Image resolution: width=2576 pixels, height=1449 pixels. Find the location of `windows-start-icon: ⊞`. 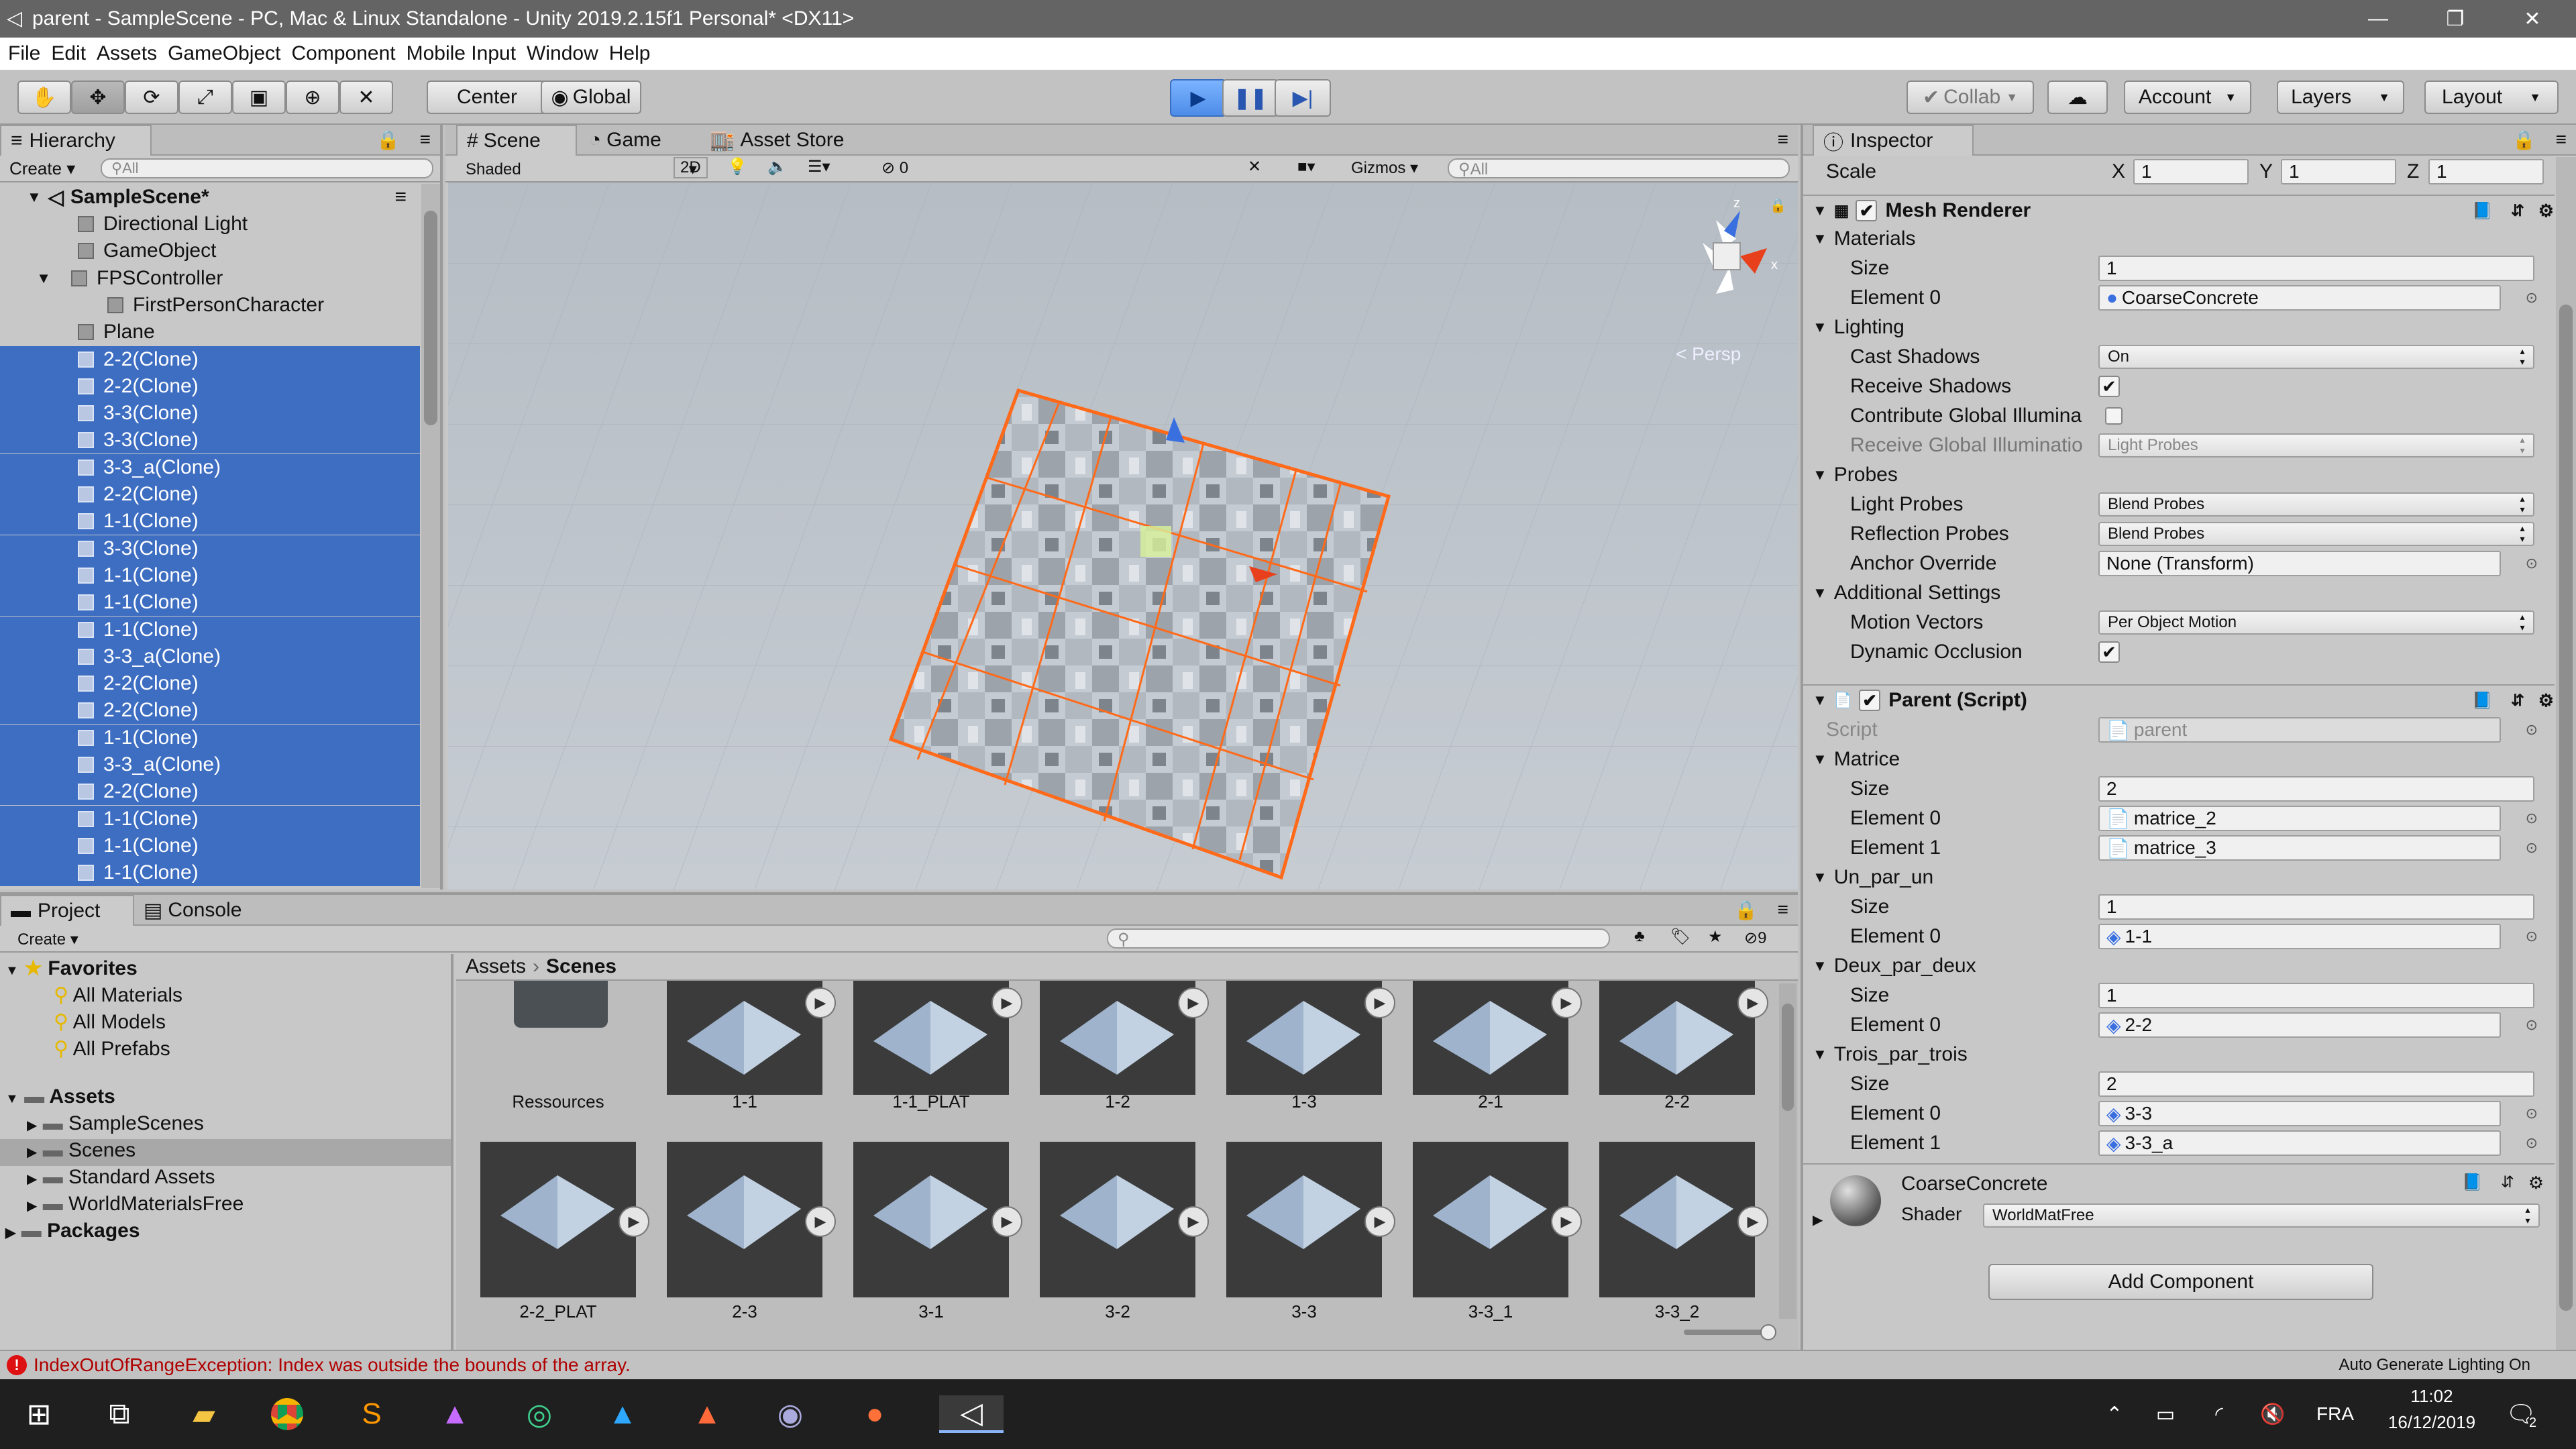

windows-start-icon: ⊞ is located at coordinates (39, 1414).